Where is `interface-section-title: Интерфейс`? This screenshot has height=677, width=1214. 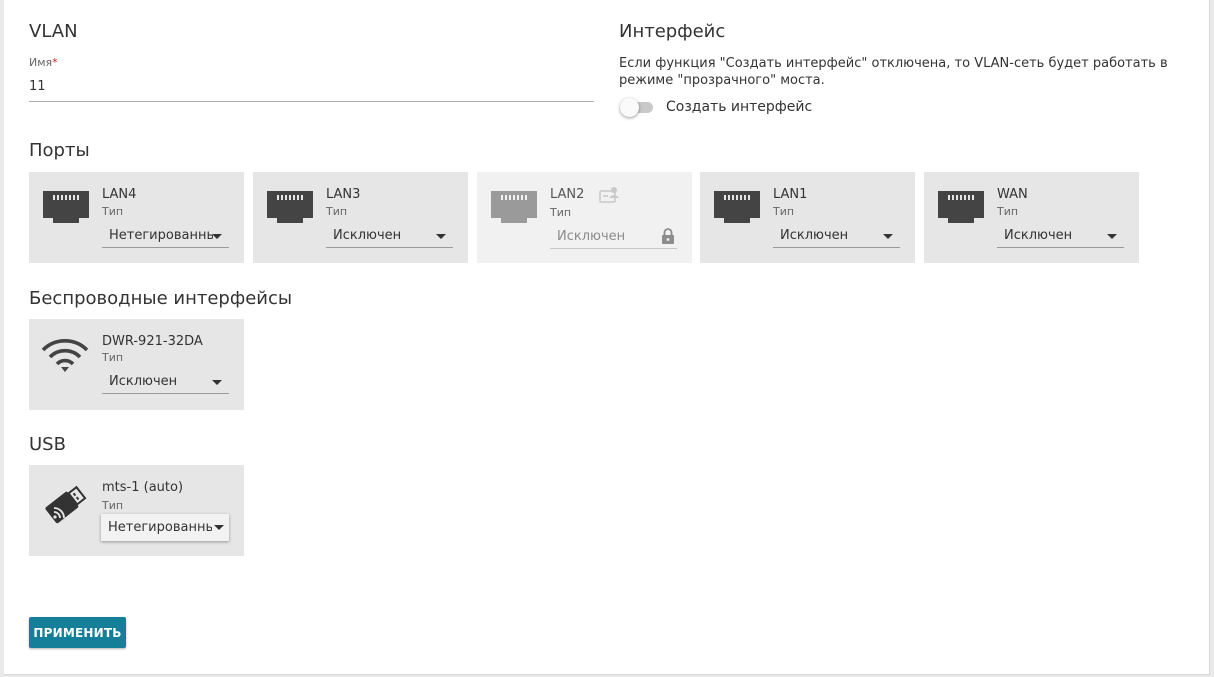
interface-section-title: Интерфейс is located at coordinates (672, 31).